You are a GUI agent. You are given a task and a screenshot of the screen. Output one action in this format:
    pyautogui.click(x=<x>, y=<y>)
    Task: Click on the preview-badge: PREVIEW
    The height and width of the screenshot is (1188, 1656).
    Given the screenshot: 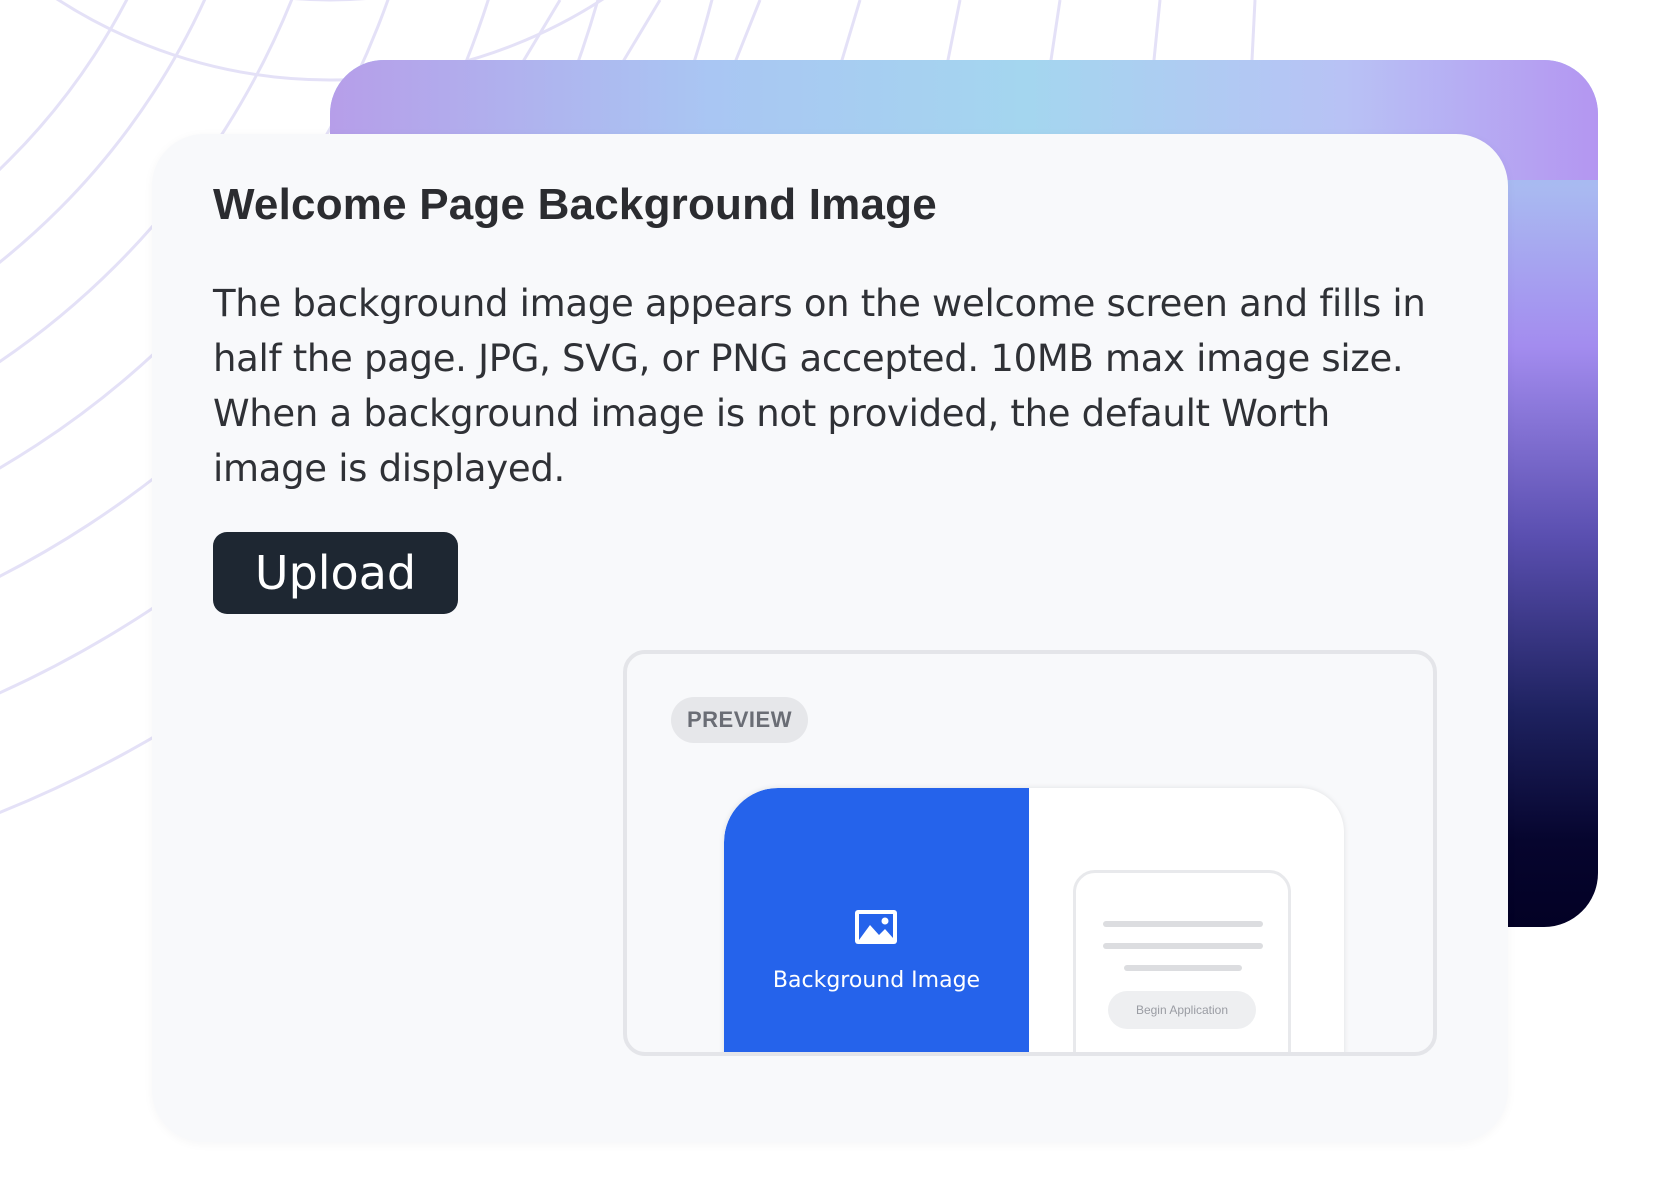 What is the action you would take?
    pyautogui.click(x=739, y=720)
    